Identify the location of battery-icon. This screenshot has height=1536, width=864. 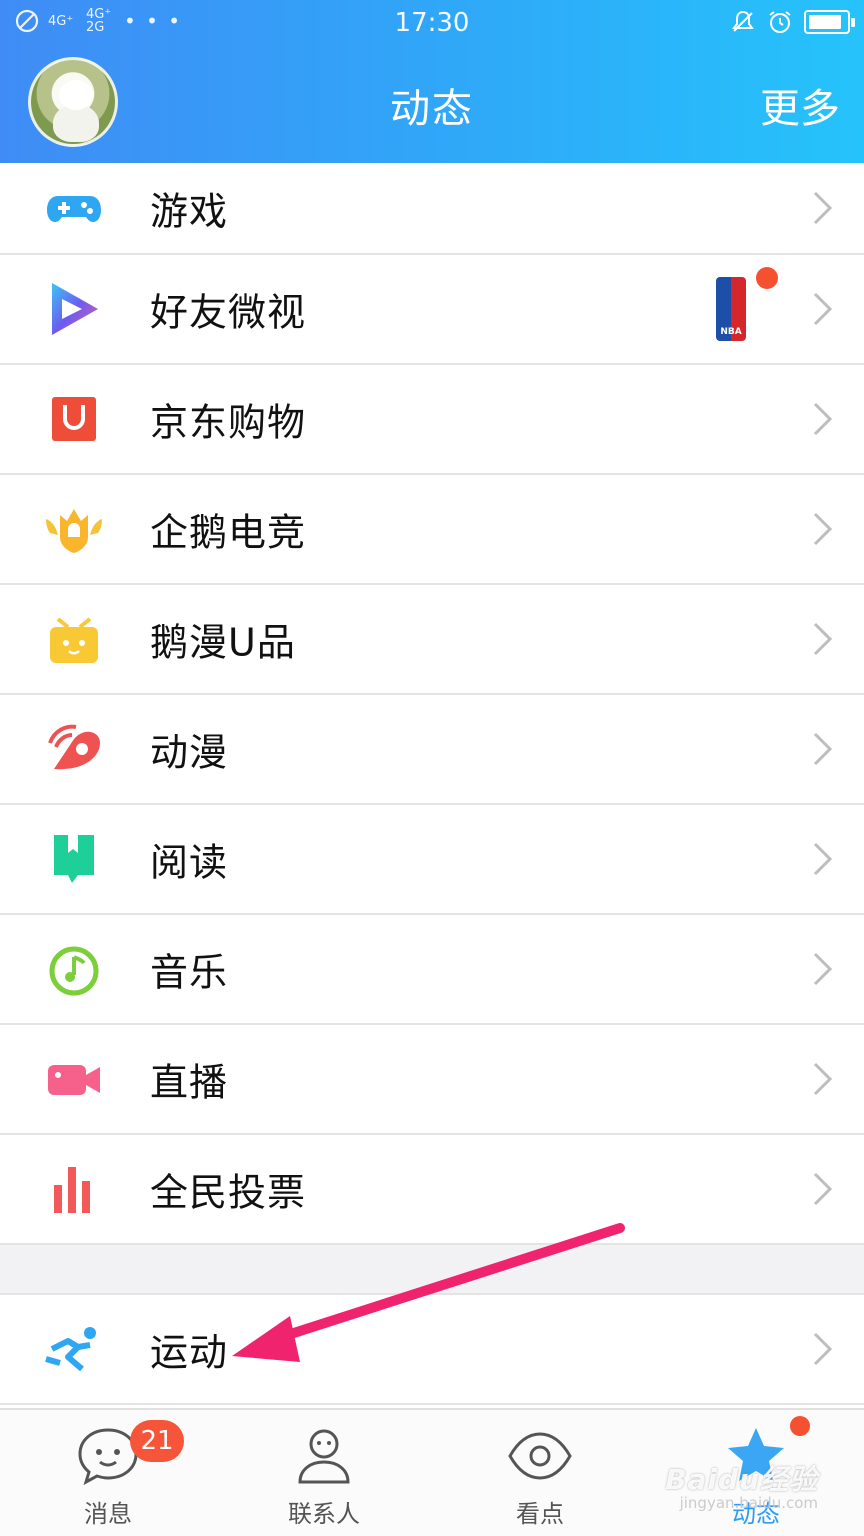
(829, 22).